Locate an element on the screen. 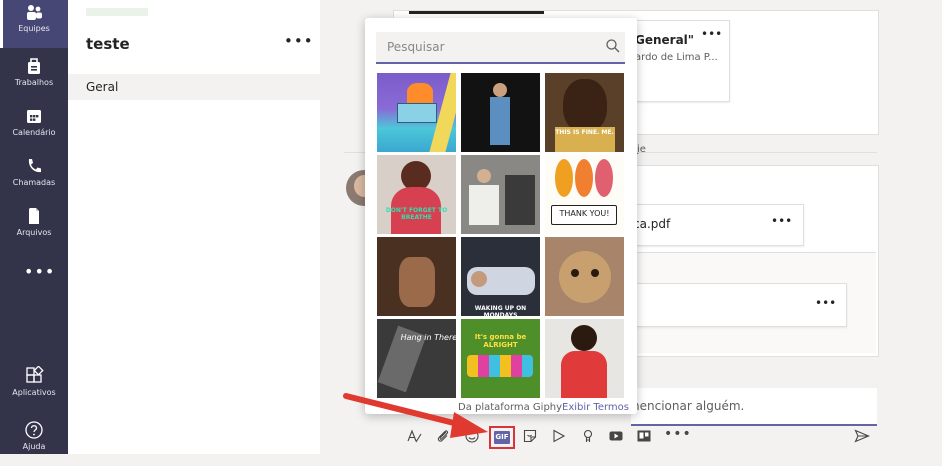 The width and height of the screenshot is (942, 466). rail-item-calendar: Calendário is located at coordinates (34, 128).